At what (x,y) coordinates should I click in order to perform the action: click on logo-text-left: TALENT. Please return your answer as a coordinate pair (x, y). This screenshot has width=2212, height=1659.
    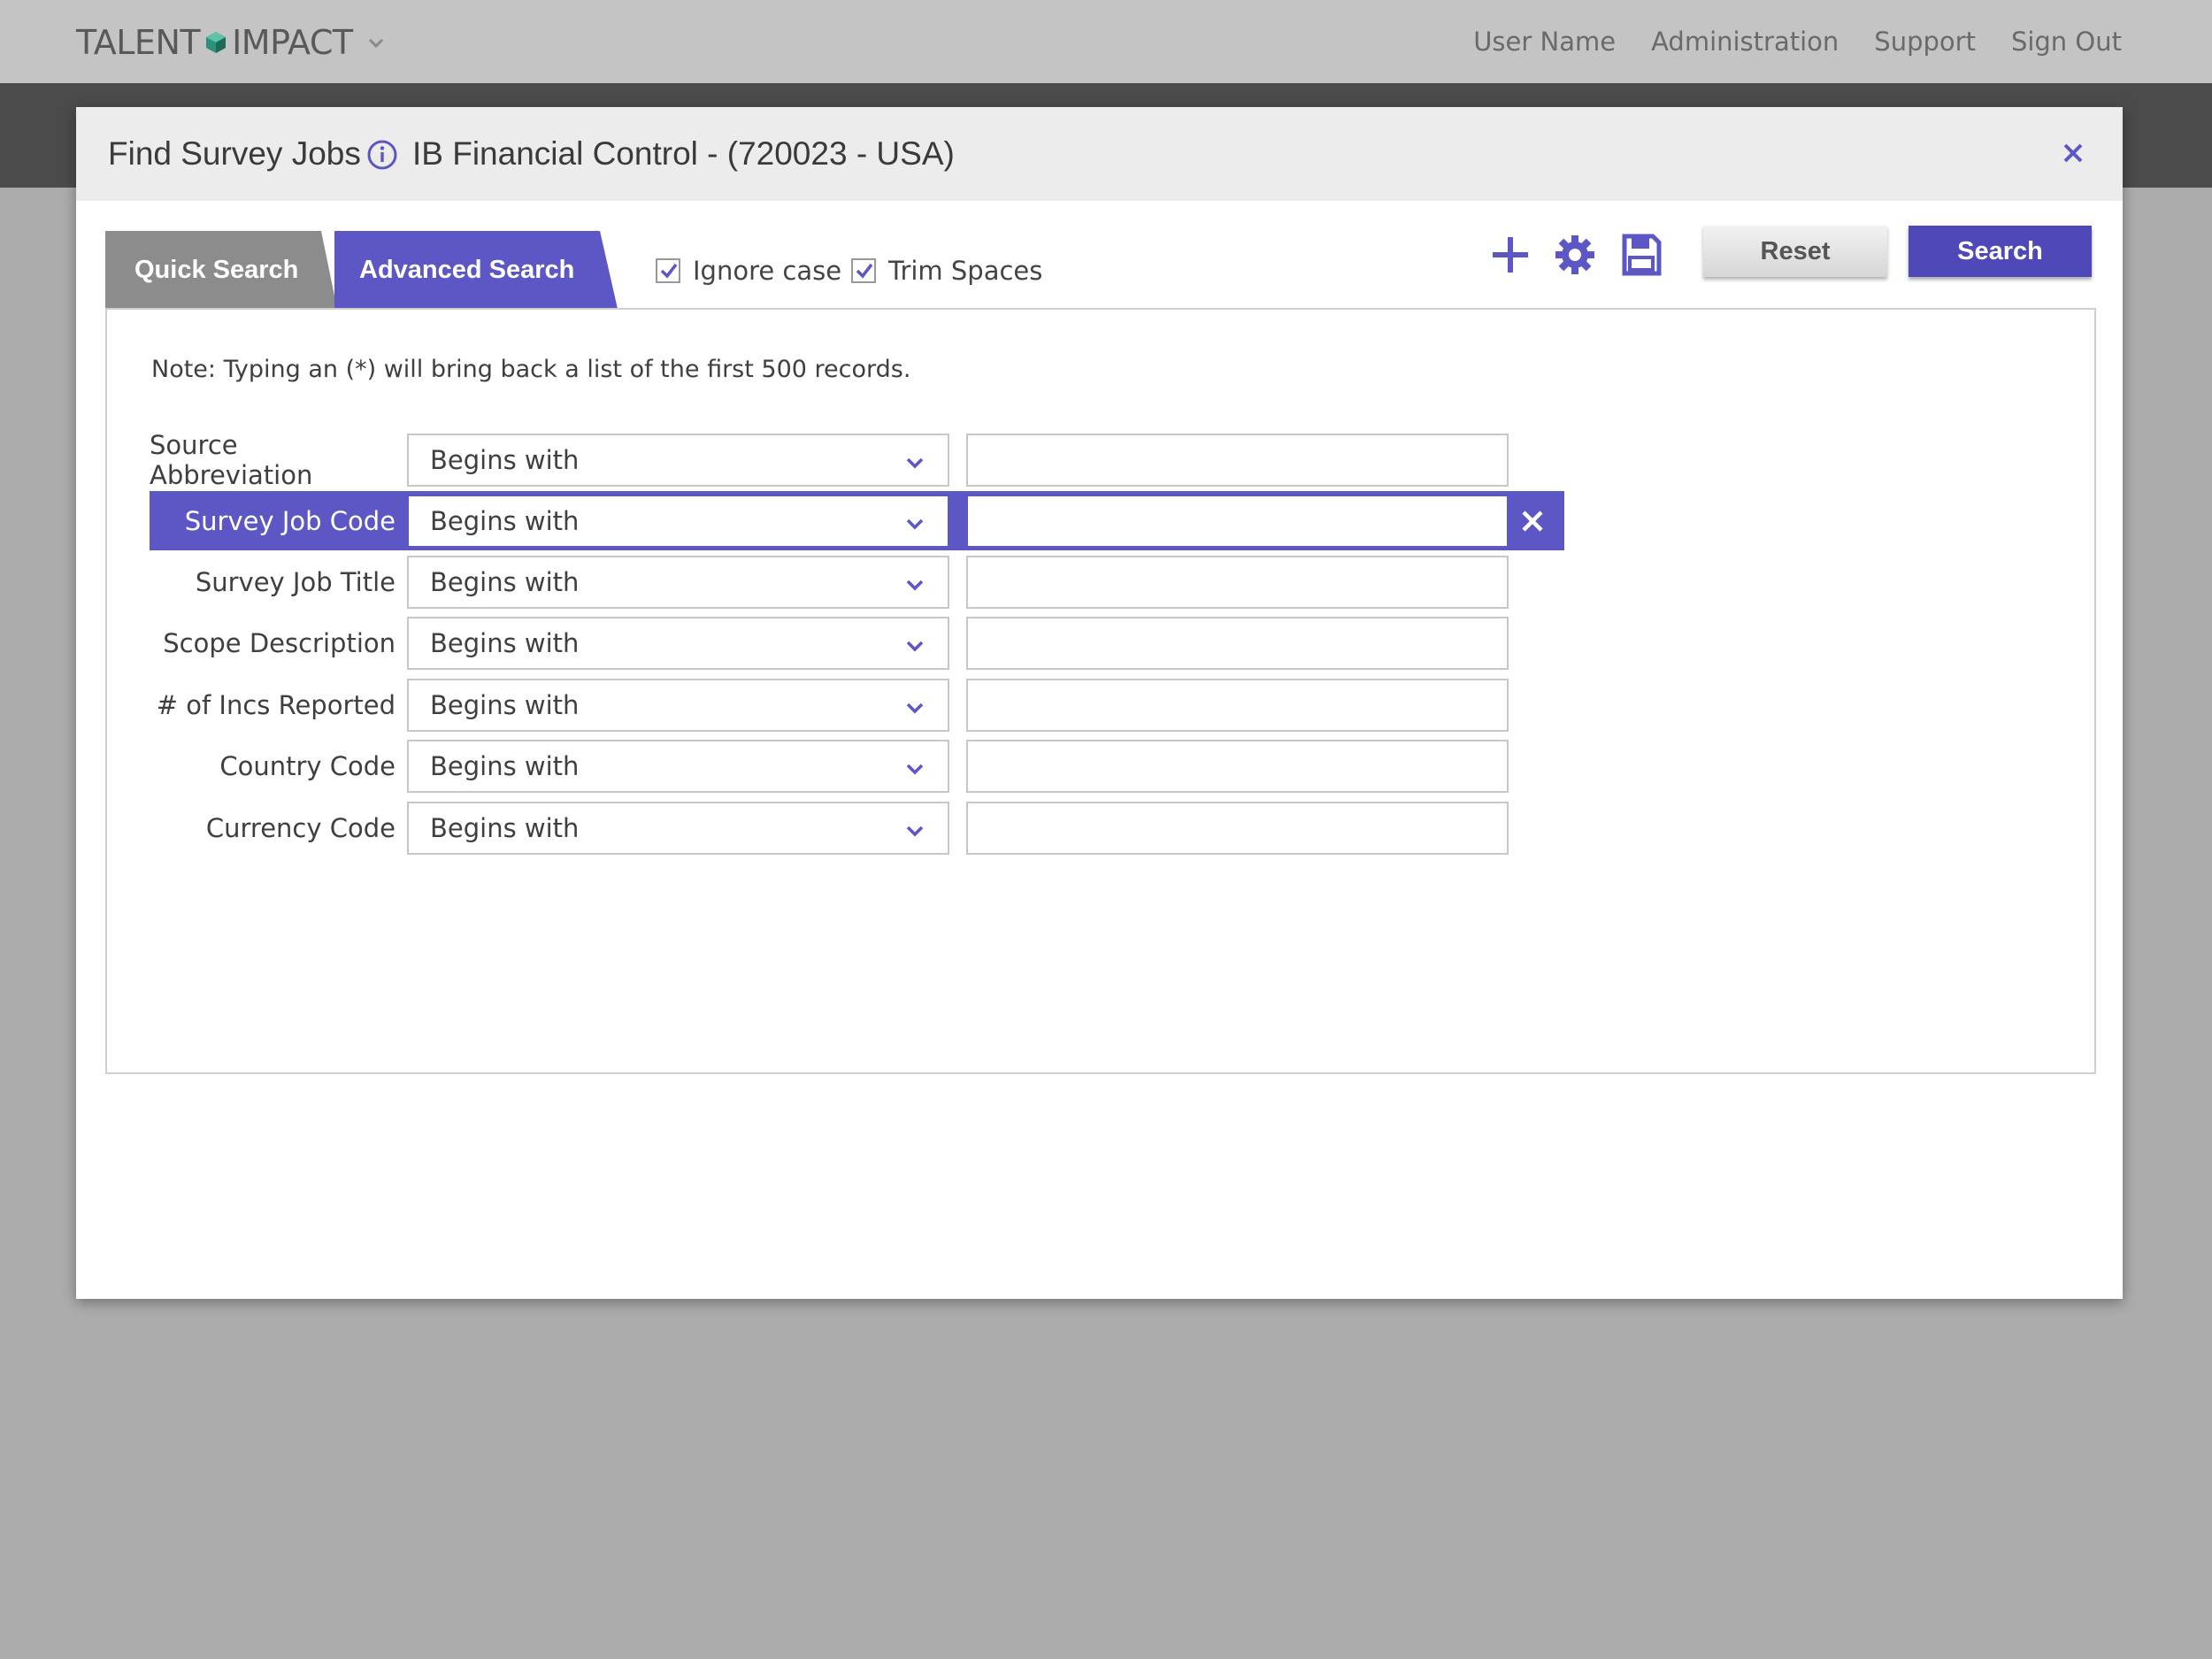
    Looking at the image, I should click on (139, 43).